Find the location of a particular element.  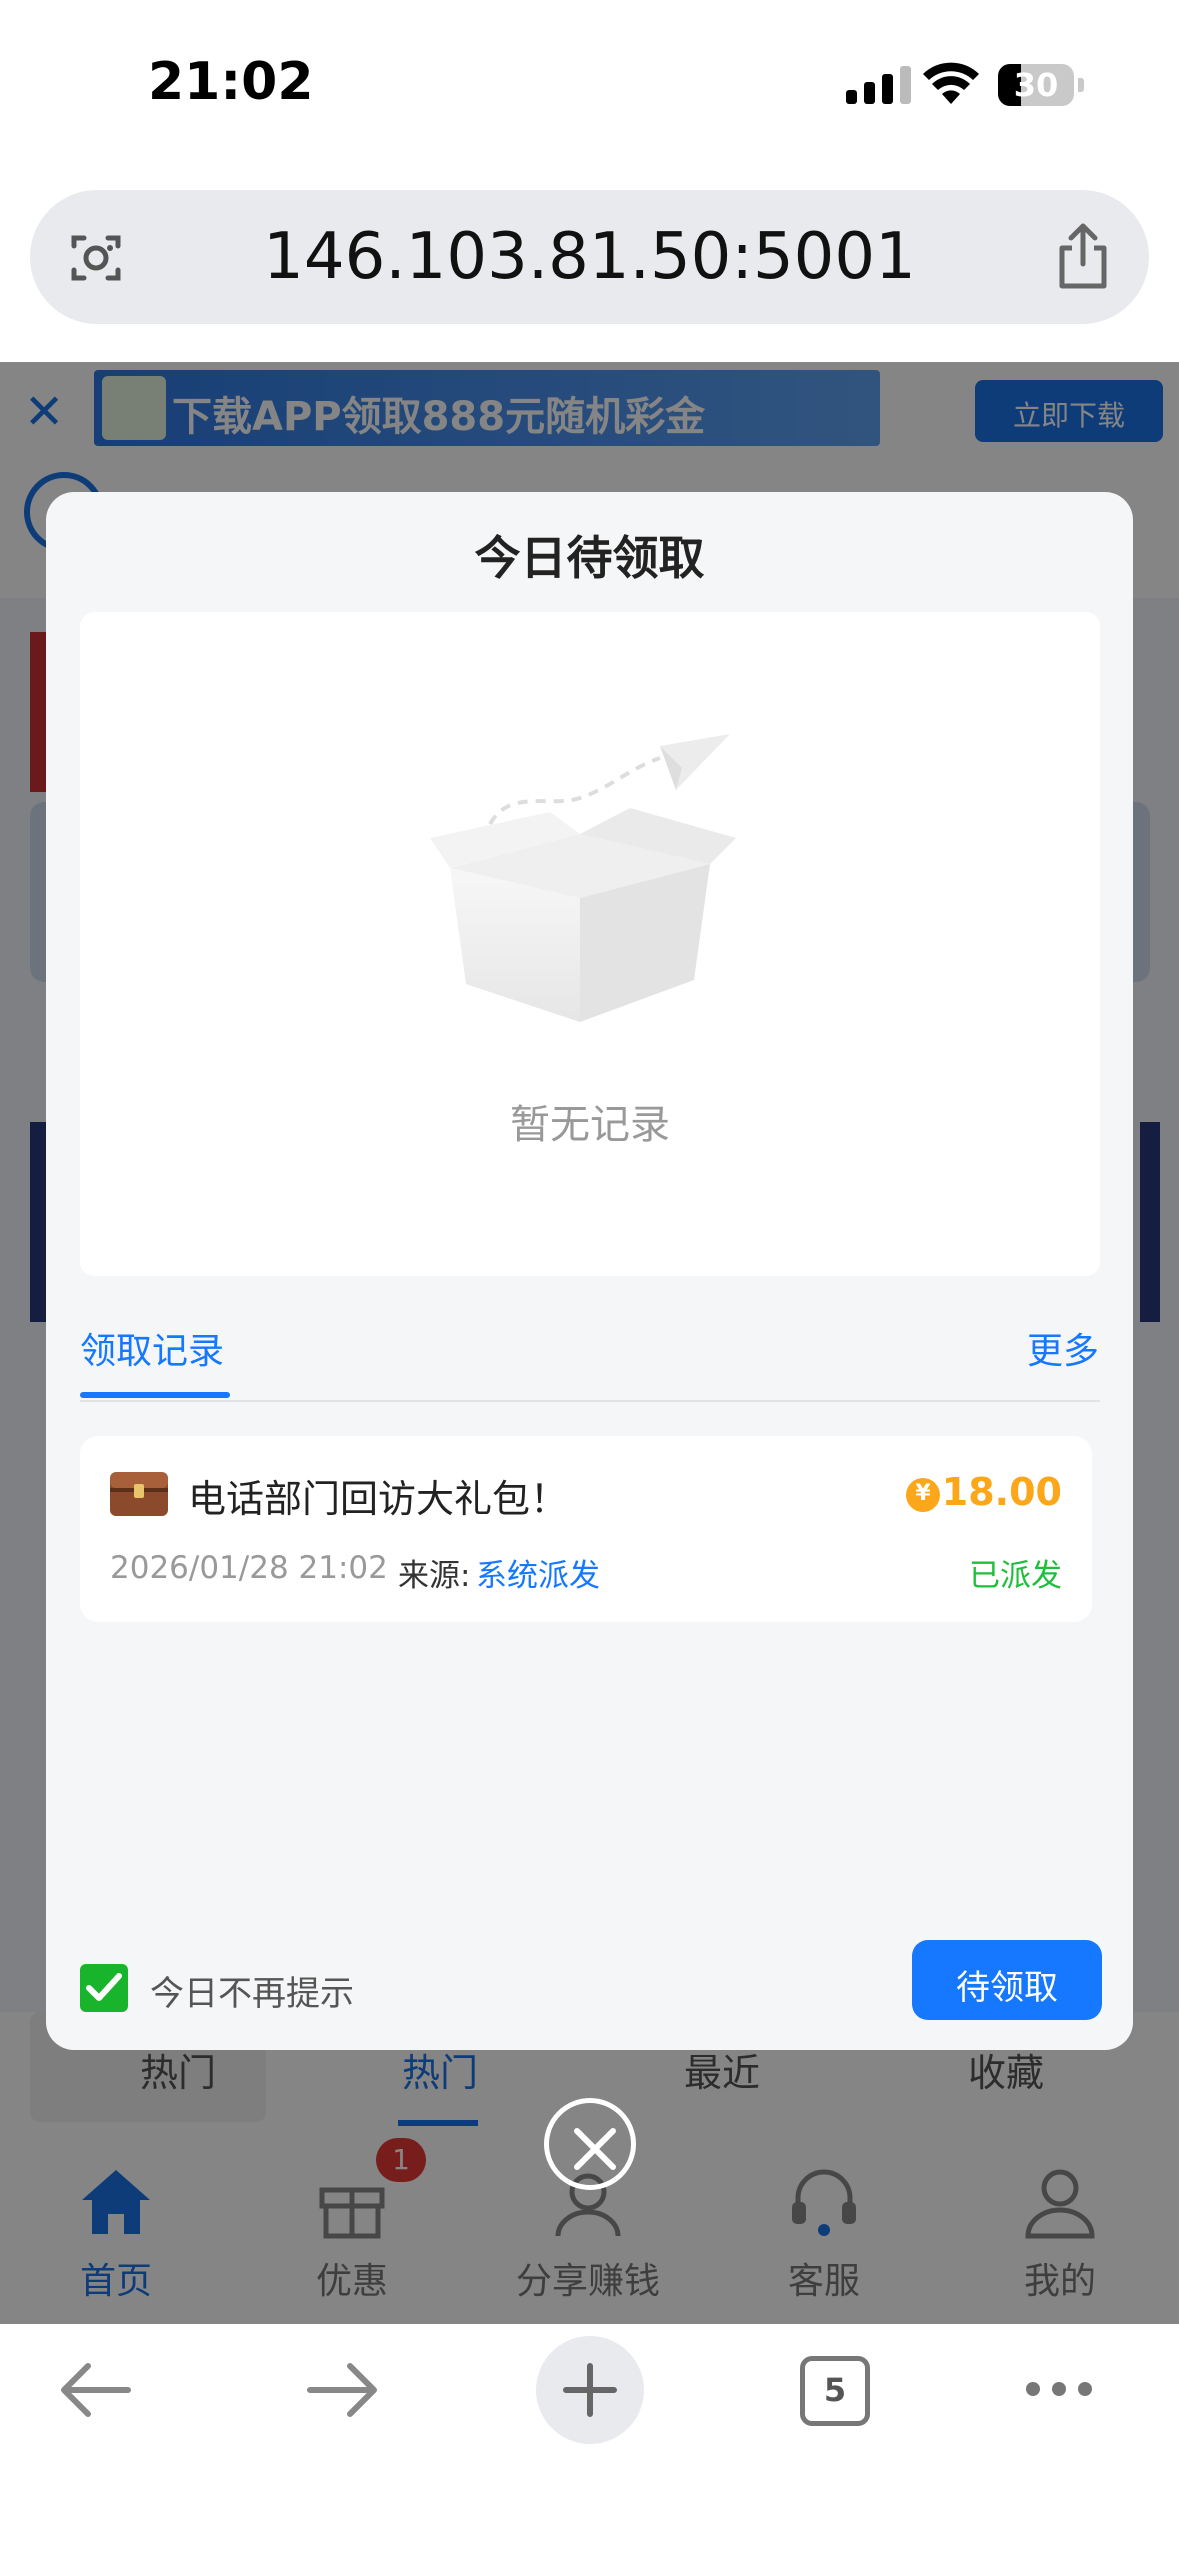

coin-icon: ¥ is located at coordinates (923, 1495).